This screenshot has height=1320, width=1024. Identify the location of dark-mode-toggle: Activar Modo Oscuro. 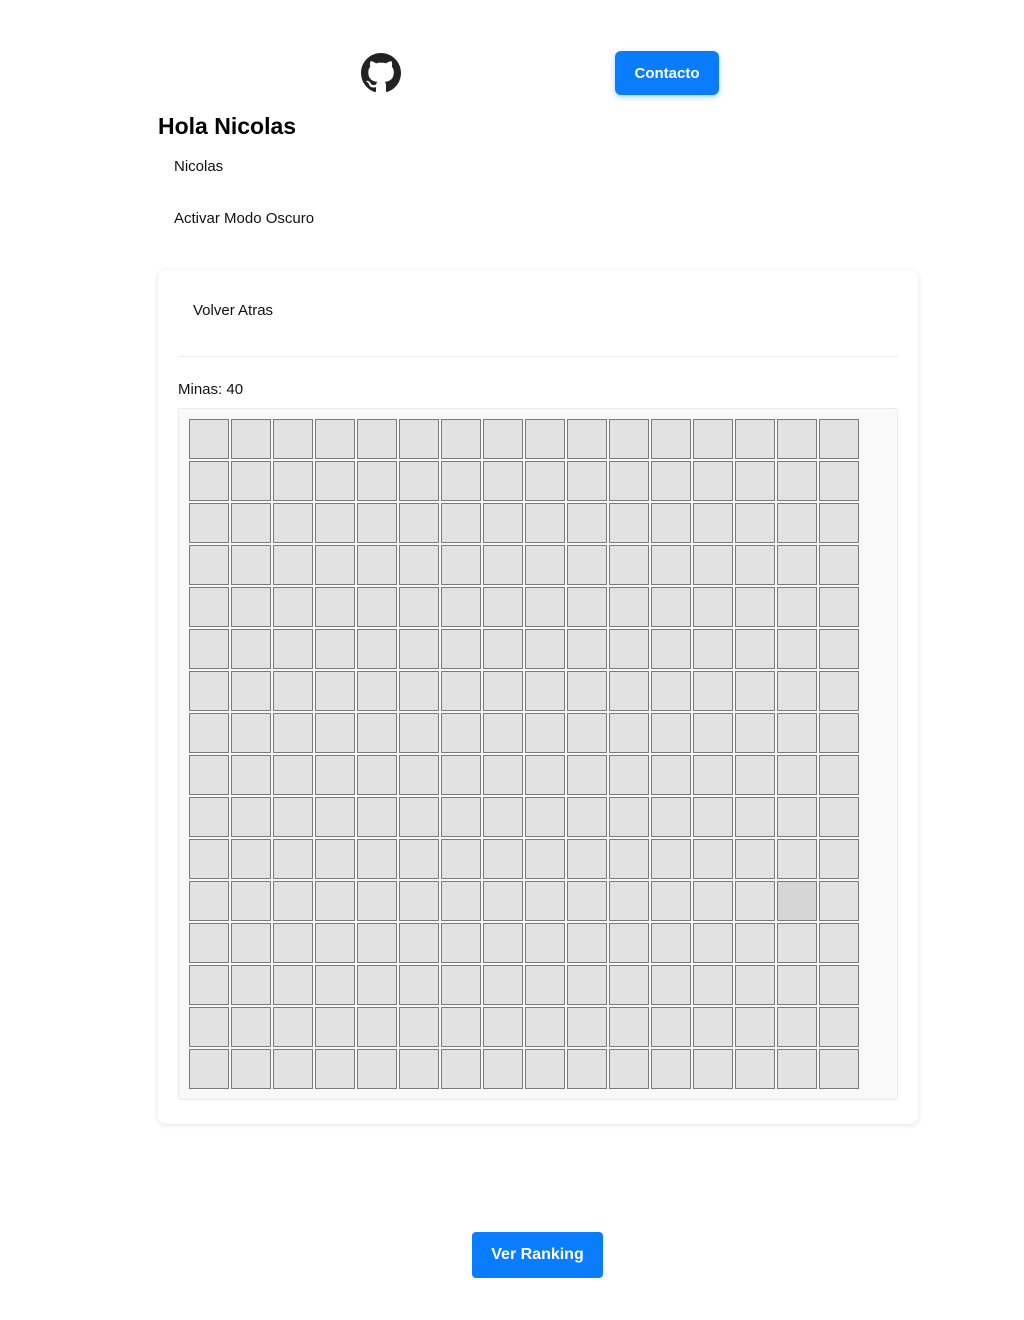
(244, 218).